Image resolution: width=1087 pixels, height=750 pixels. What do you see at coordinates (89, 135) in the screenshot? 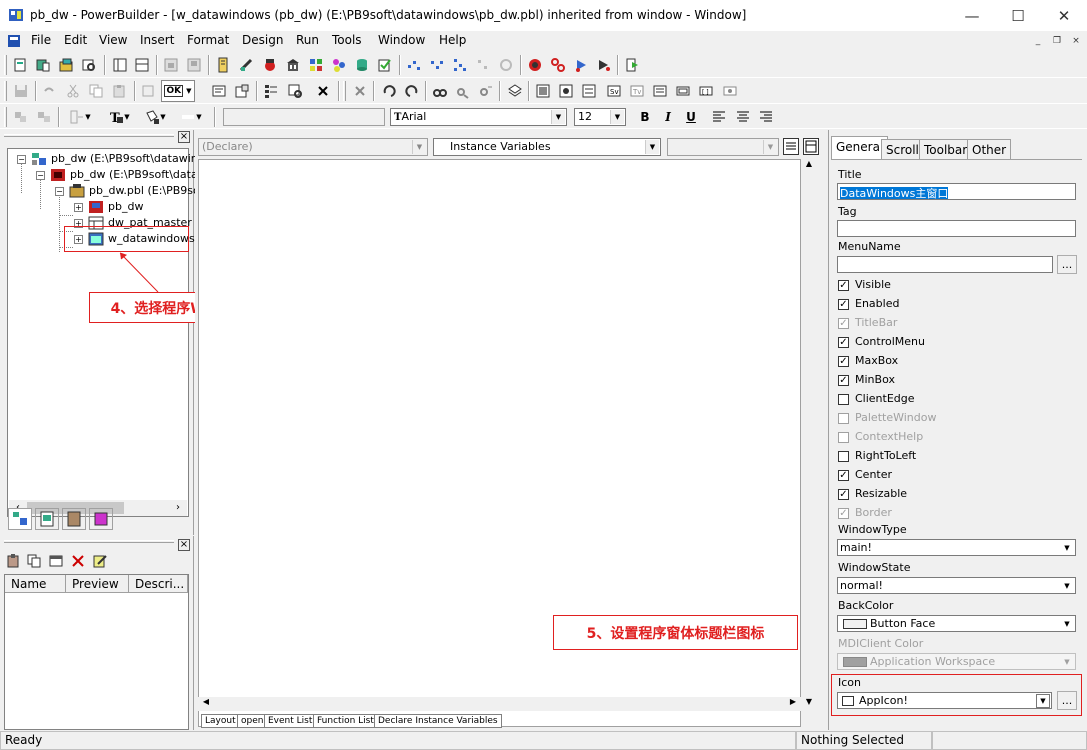
I see `panel-grip` at bounding box center [89, 135].